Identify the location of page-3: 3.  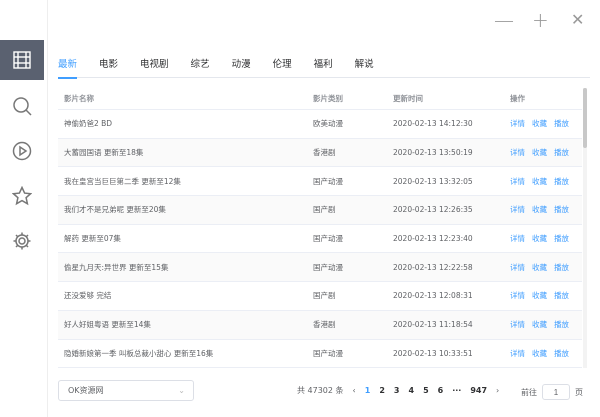
(397, 390).